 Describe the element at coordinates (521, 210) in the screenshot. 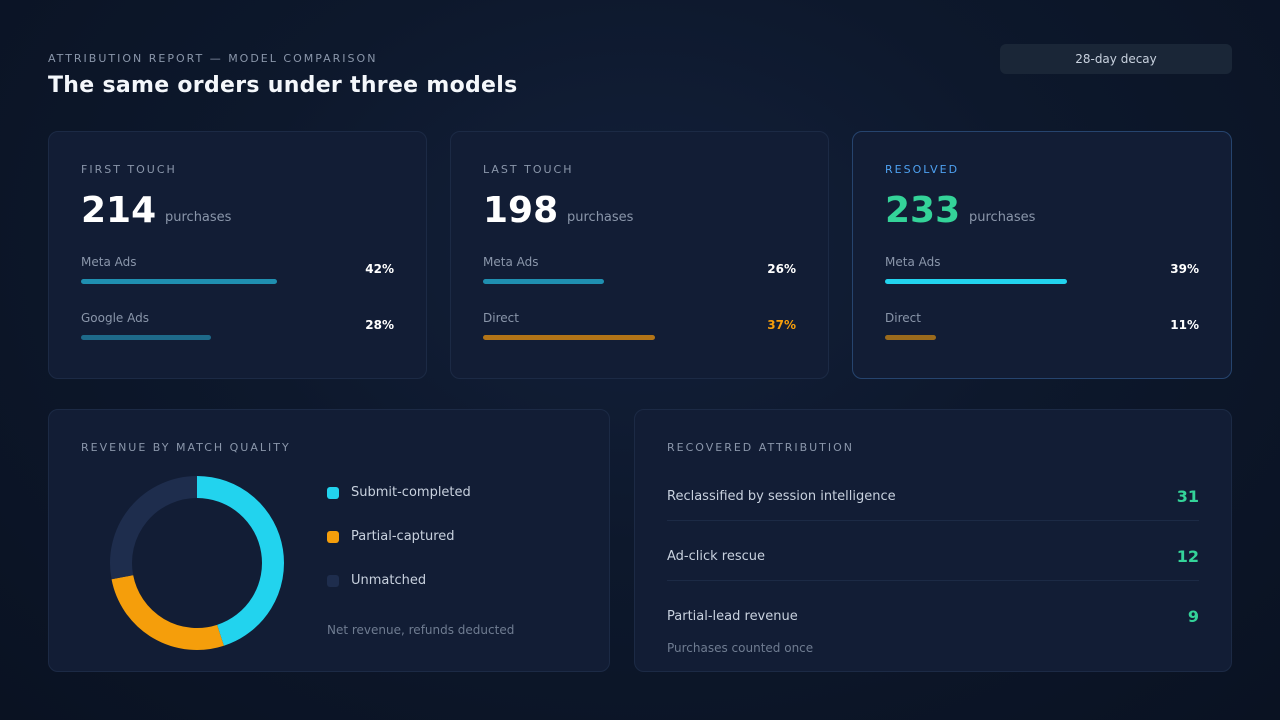

I see `purchase-count: 198` at that location.